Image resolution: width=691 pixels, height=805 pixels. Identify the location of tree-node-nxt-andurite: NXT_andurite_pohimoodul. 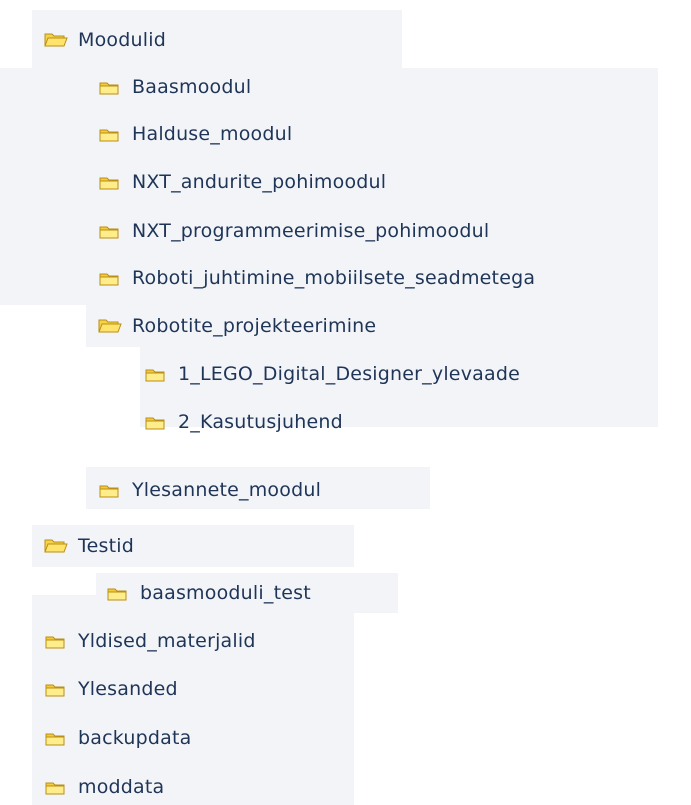
(242, 182).